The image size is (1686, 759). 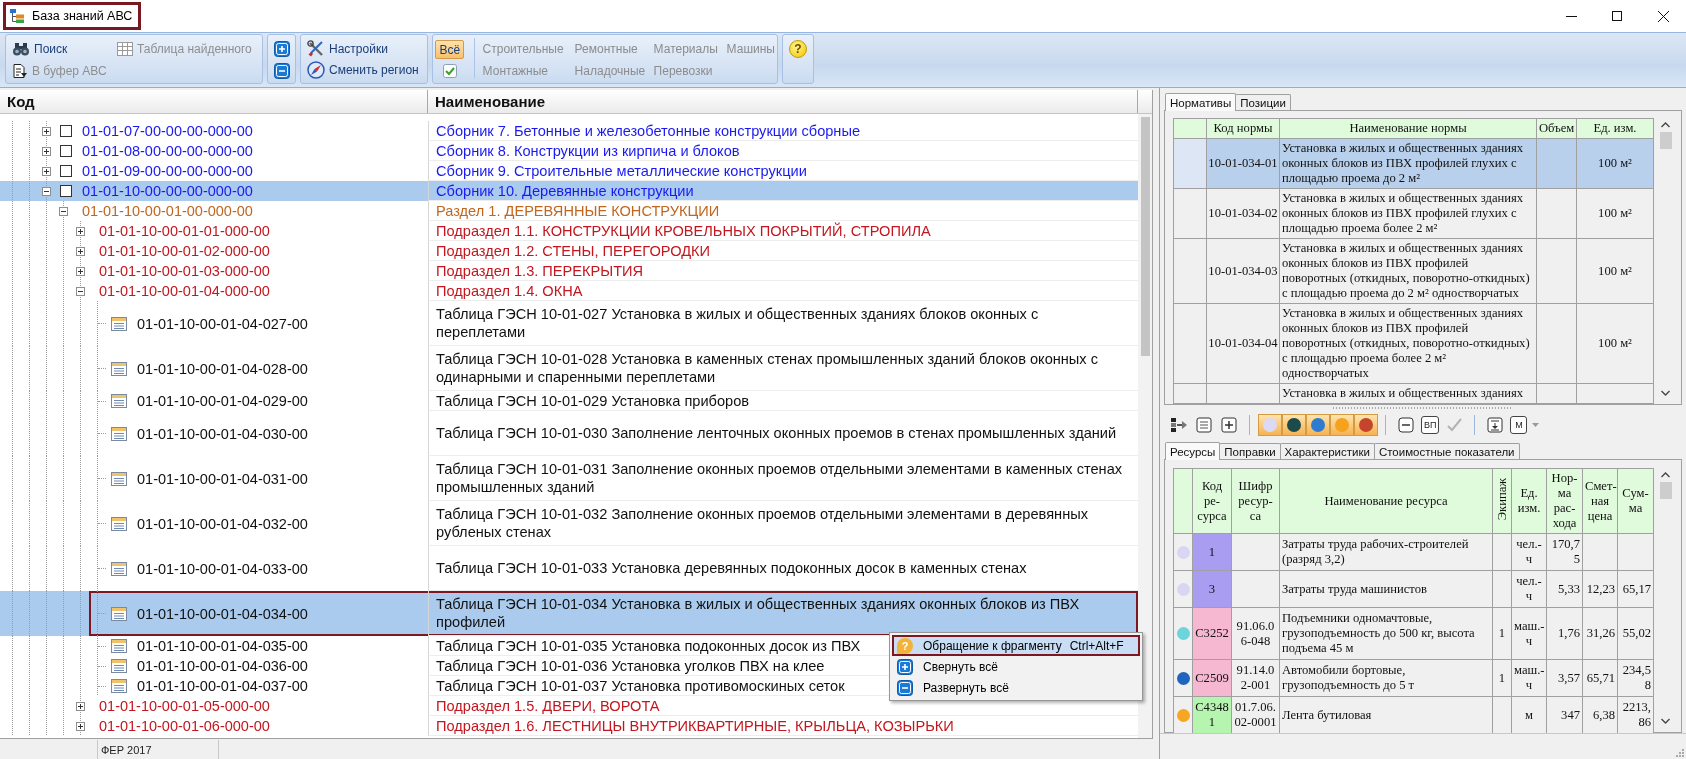 I want to click on item-code: 01-01-10-00-01-04-037-00, so click(x=222, y=686).